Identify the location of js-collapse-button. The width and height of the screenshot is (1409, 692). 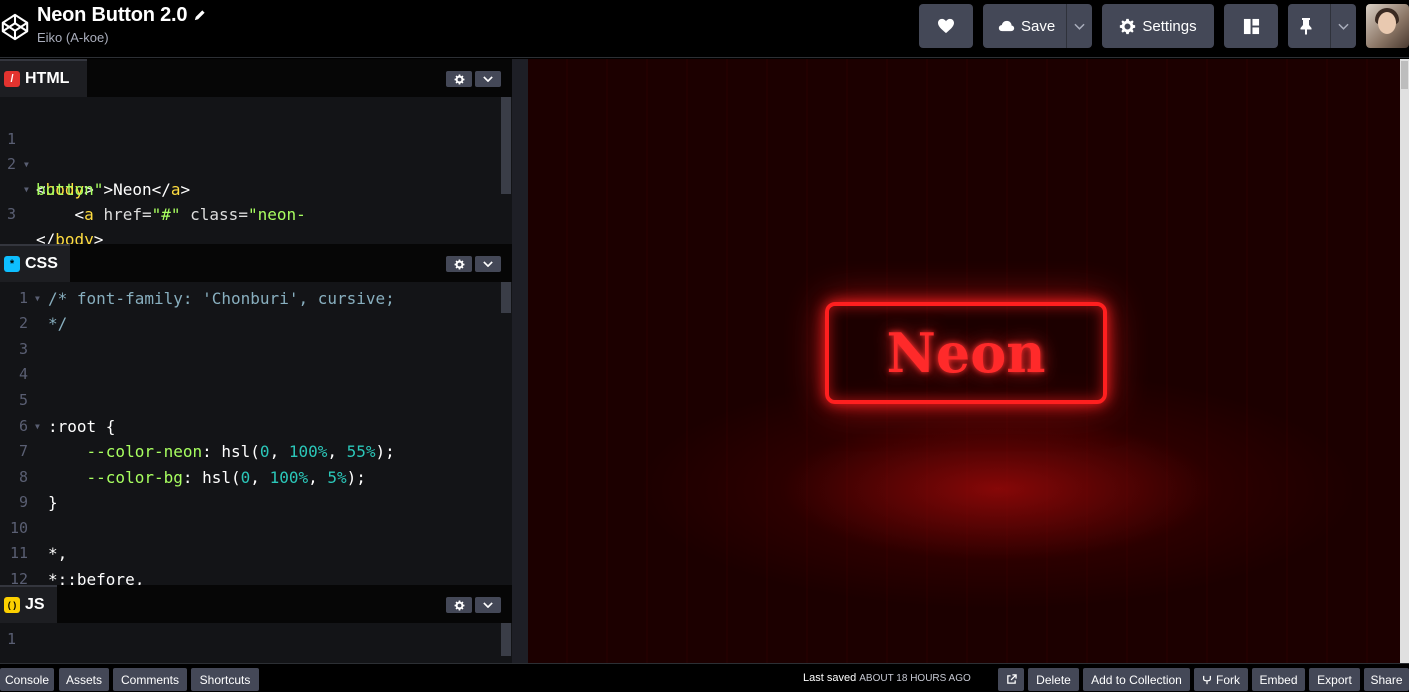
(488, 605).